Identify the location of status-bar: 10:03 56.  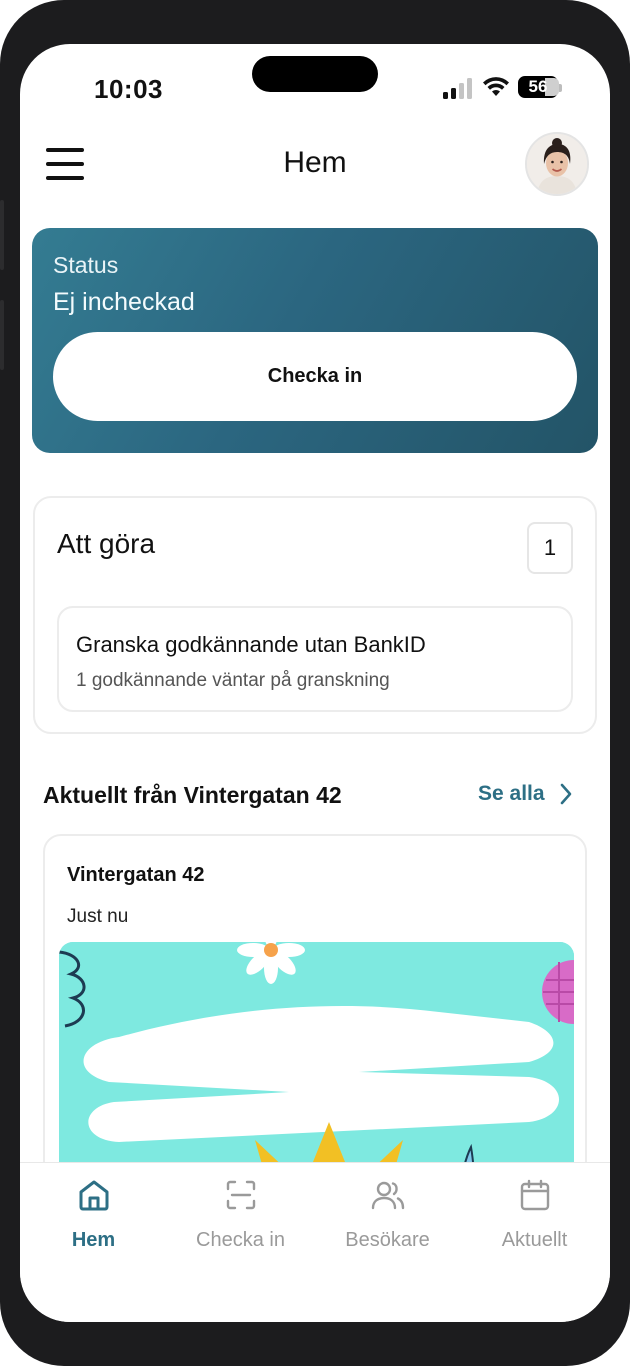
(315, 84).